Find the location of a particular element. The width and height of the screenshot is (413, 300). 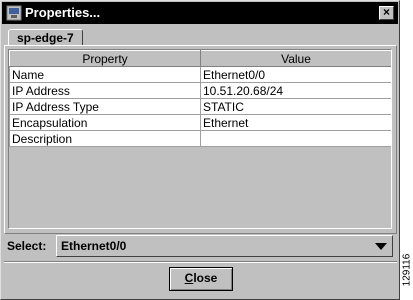

property-cell: Description is located at coordinates (105, 138).